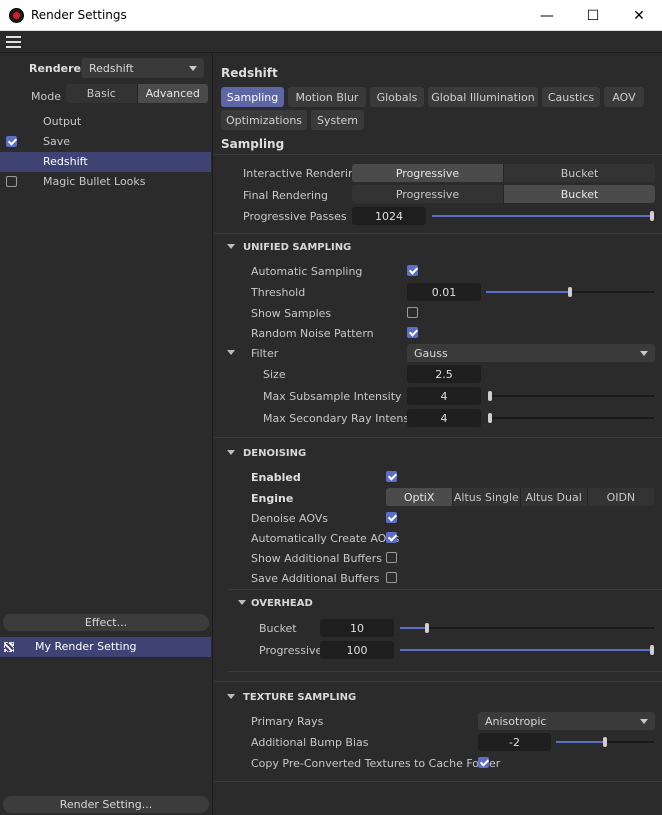  Describe the element at coordinates (172, 93) in the screenshot. I see `mode-advanced-button: Advanced` at that location.